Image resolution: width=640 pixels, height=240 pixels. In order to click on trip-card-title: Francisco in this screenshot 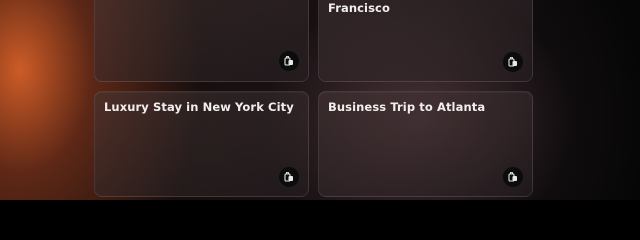, I will do `click(359, 8)`.